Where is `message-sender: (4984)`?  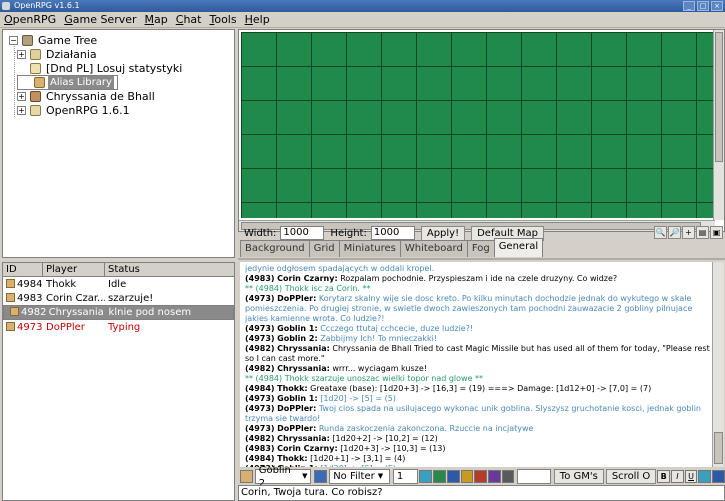 message-sender: (4984) is located at coordinates (260, 388).